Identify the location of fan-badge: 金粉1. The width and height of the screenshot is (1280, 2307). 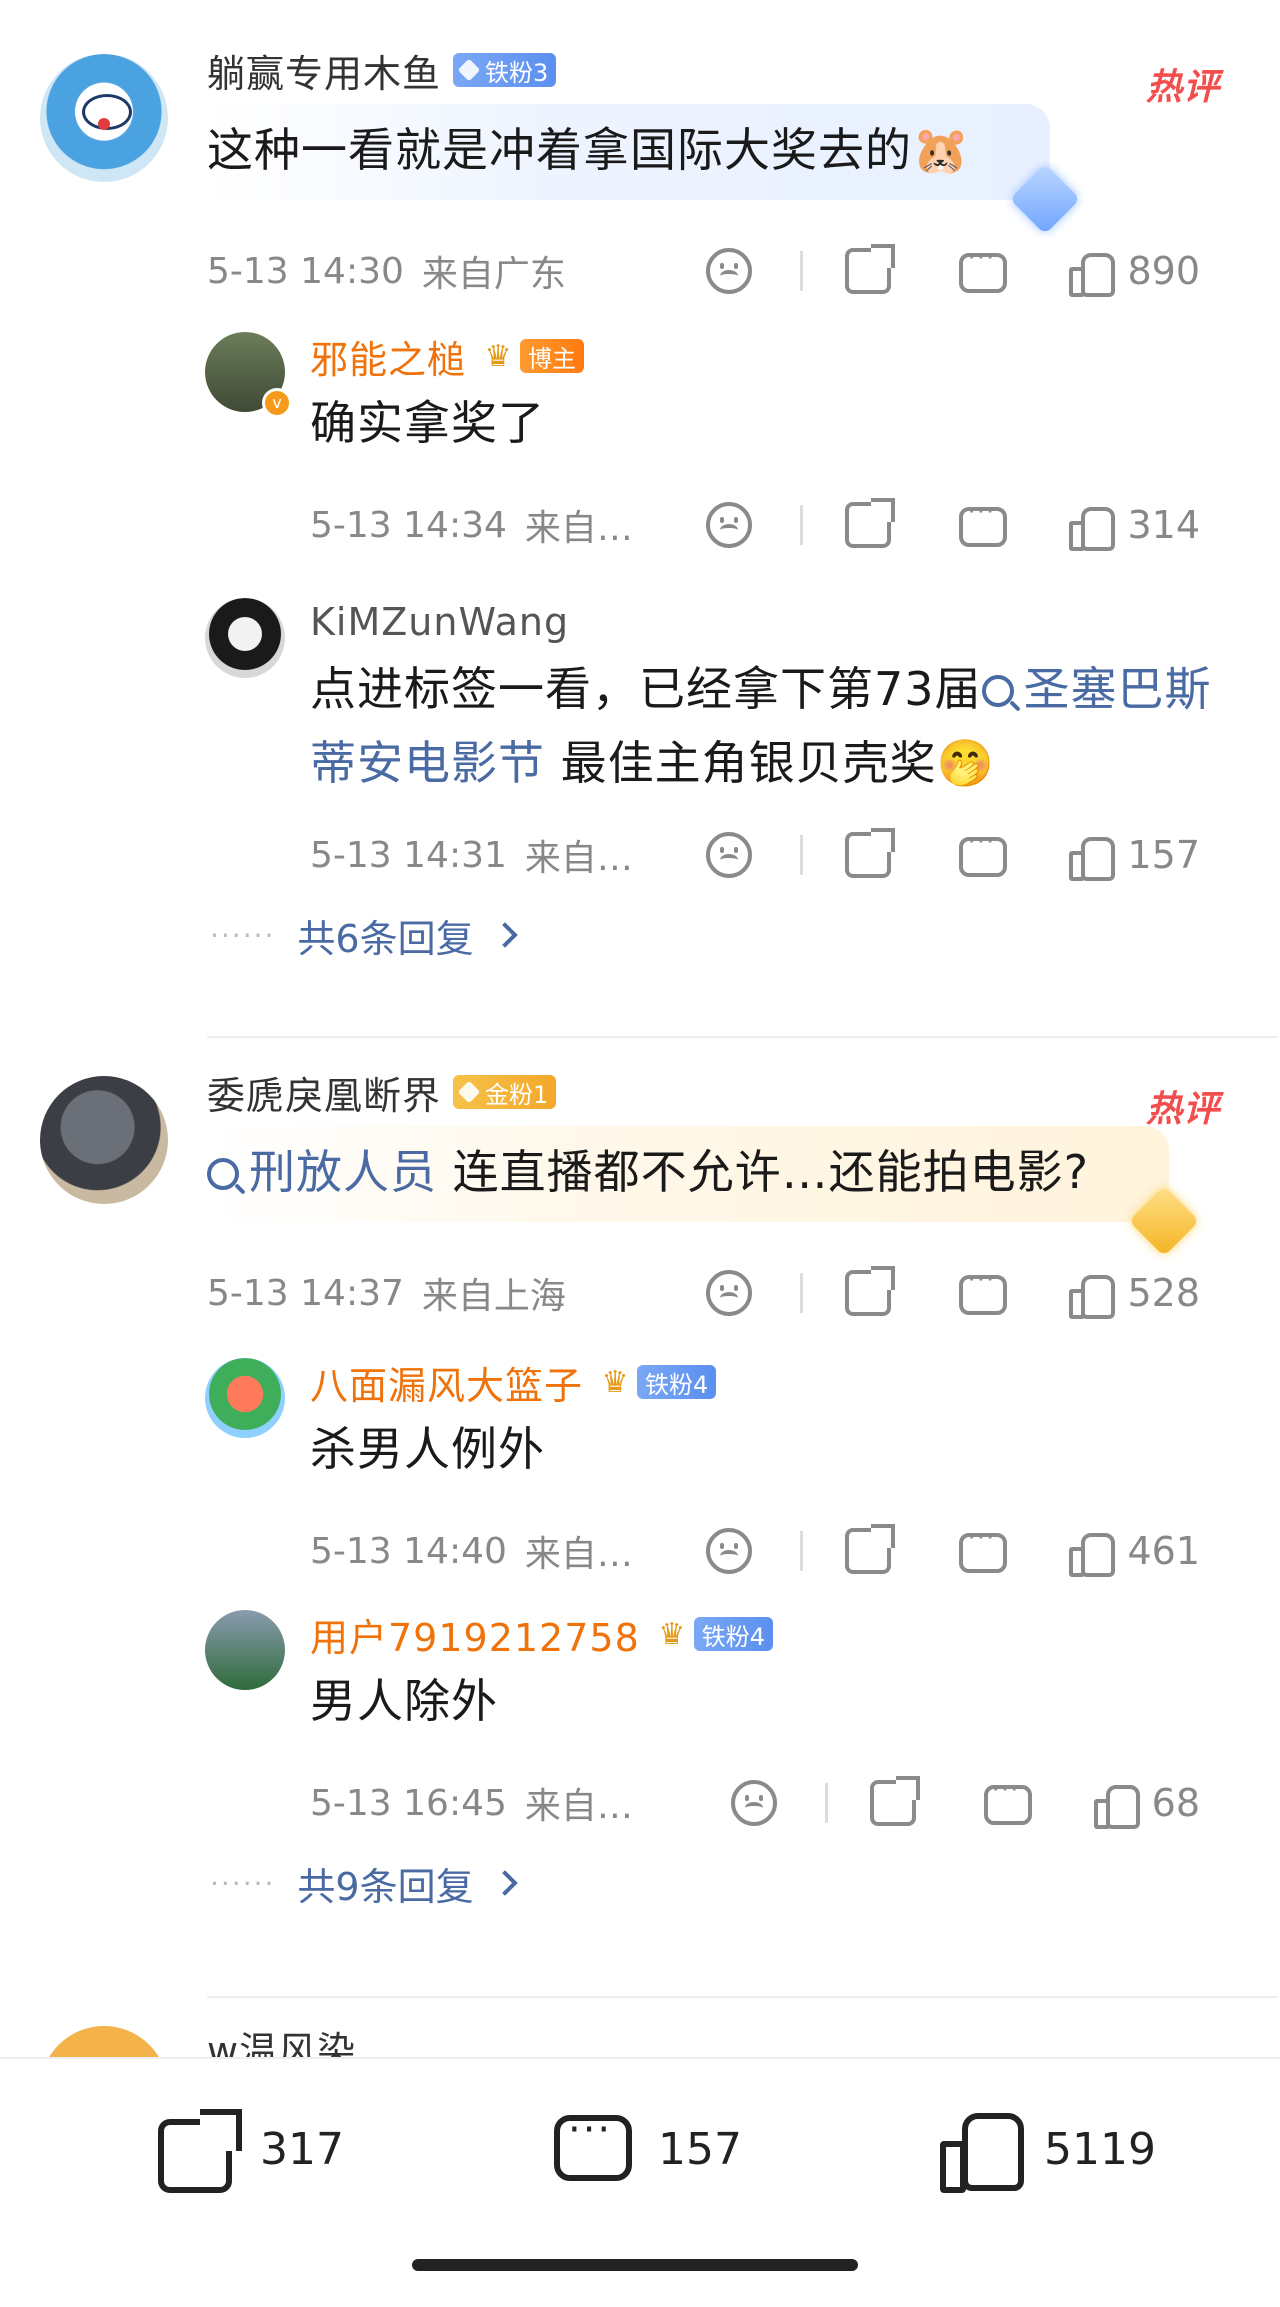
(505, 1092).